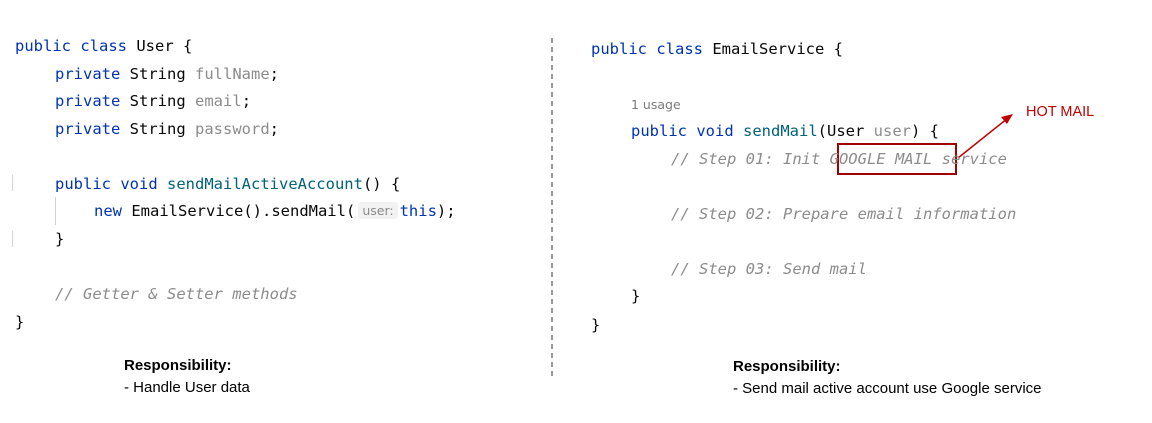 The width and height of the screenshot is (1152, 423). I want to click on param-type: (User, so click(841, 131).